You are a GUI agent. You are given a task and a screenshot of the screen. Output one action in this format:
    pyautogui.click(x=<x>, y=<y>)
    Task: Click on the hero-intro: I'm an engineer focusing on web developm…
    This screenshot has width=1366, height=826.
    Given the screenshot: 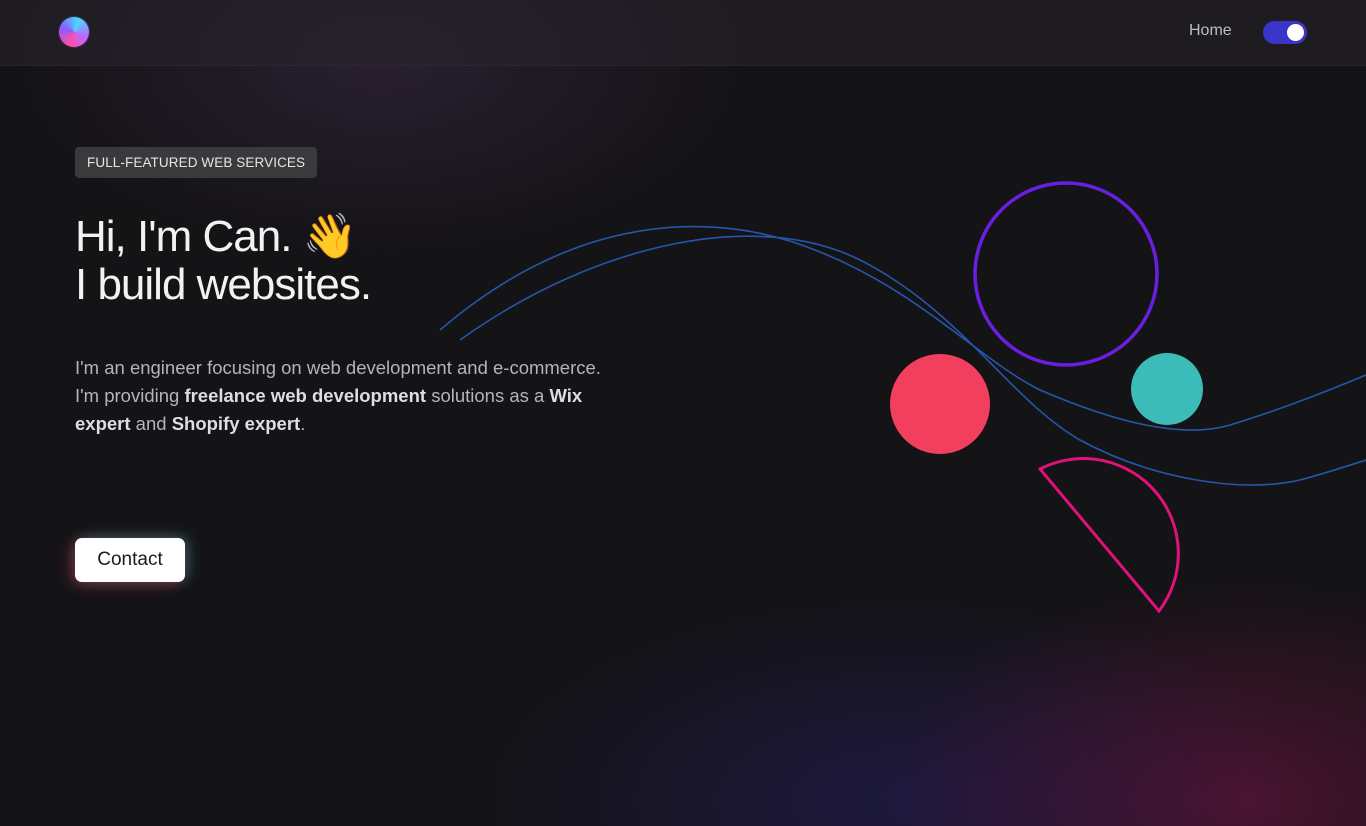 What is the action you would take?
    pyautogui.click(x=342, y=396)
    